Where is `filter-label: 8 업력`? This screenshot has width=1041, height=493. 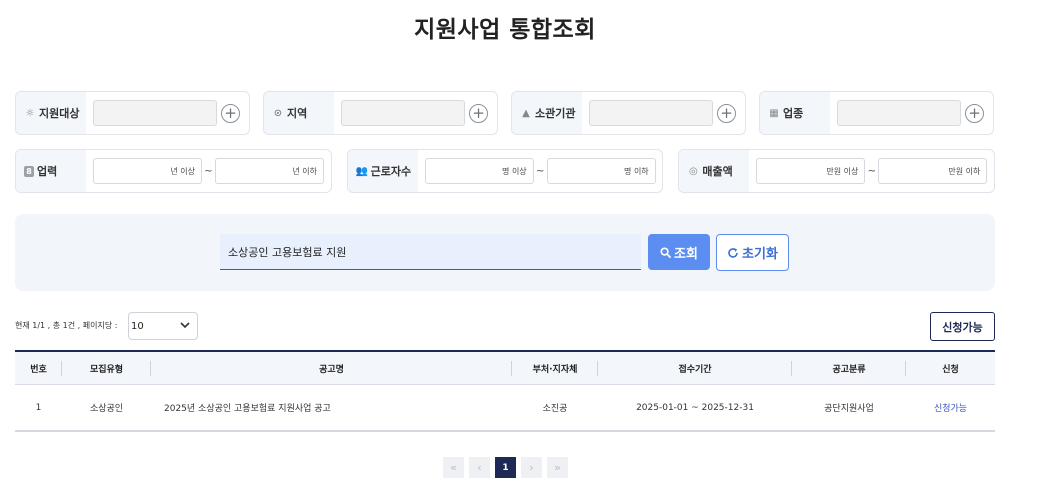
filter-label: 8 업력 is located at coordinates (51, 171).